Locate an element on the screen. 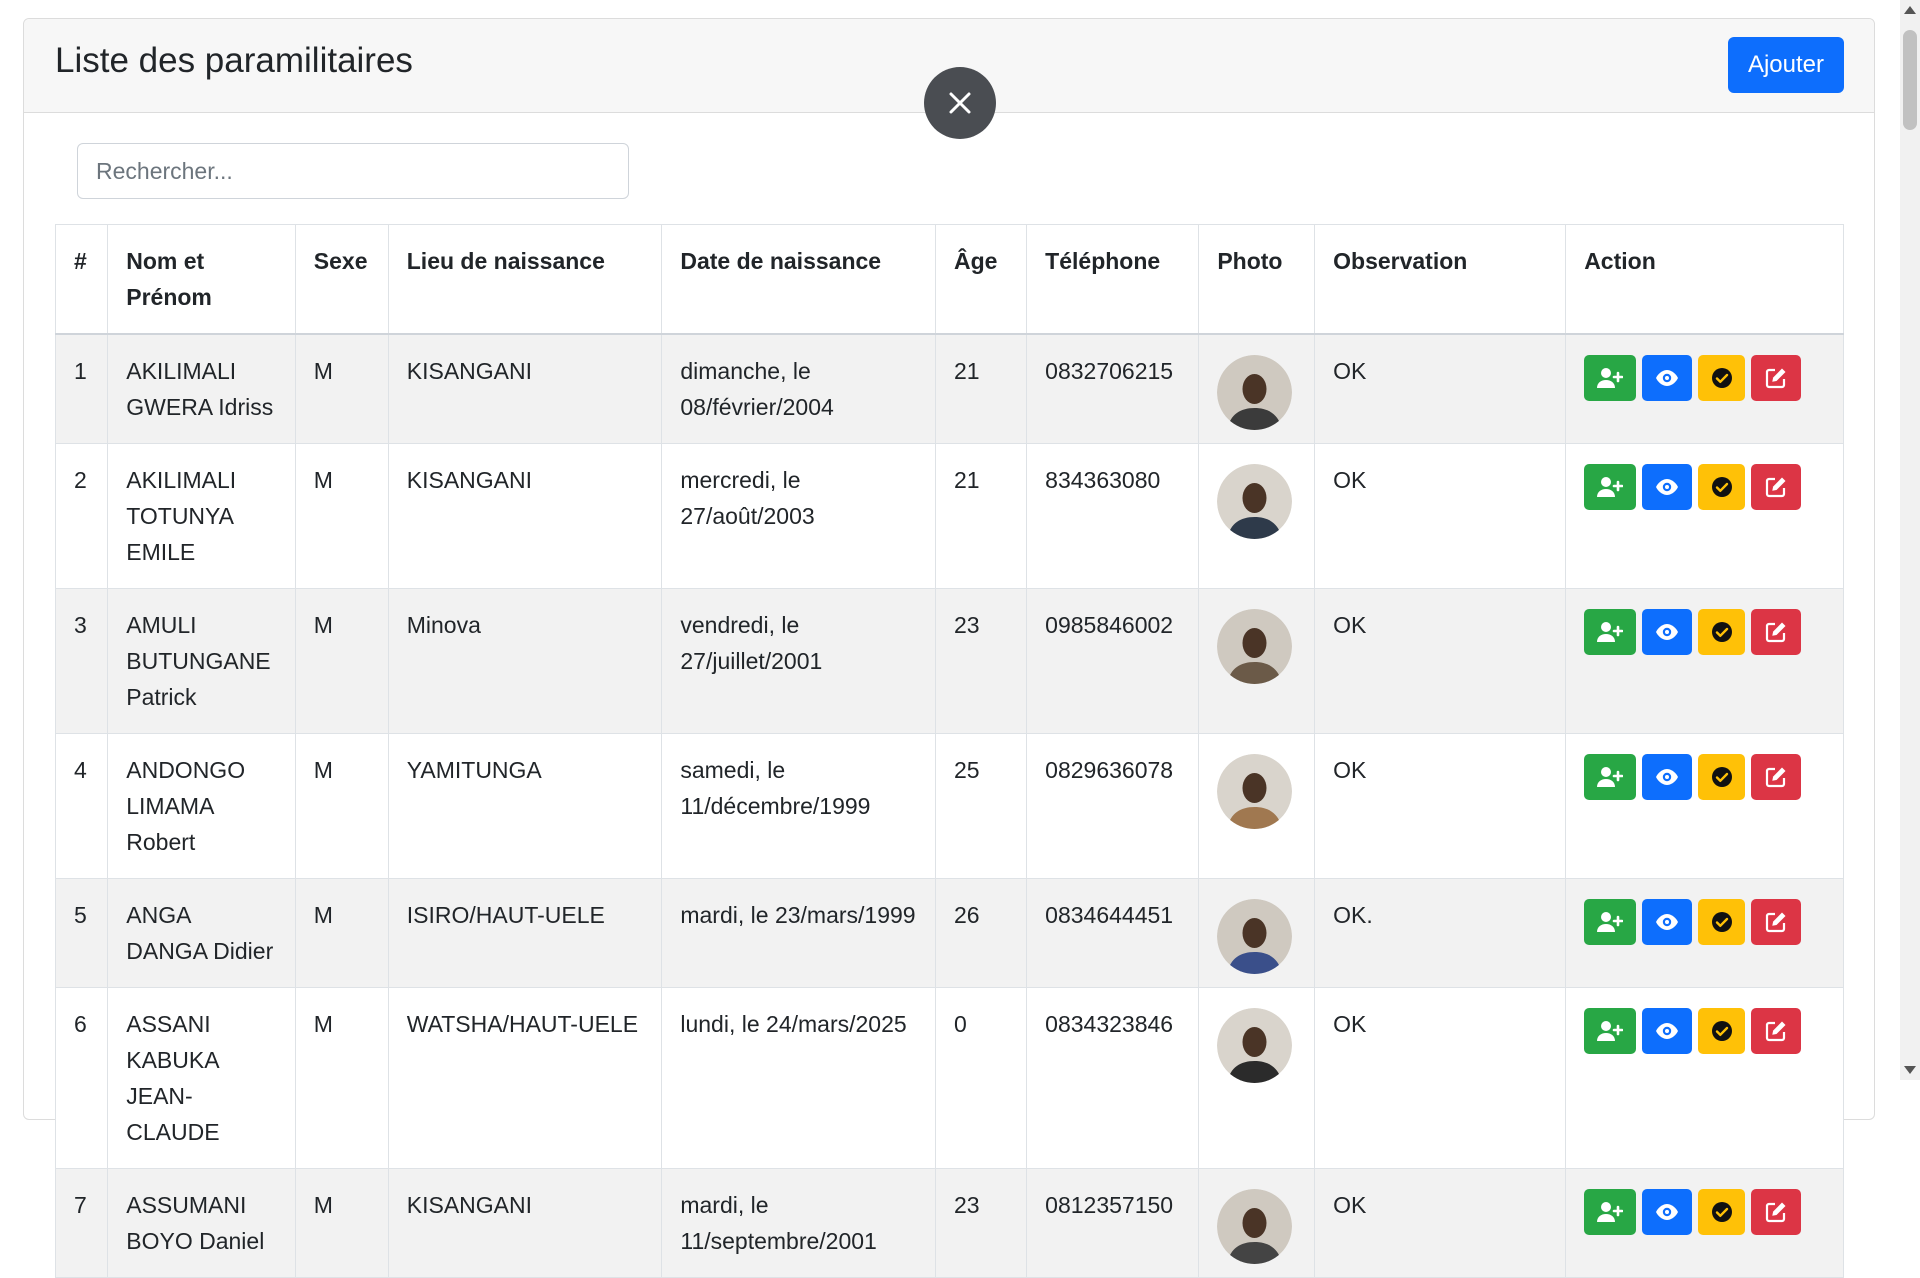 This screenshot has height=1278, width=1920. cell-name: AKILIMALI TOTUNYA EMILE is located at coordinates (201, 516).